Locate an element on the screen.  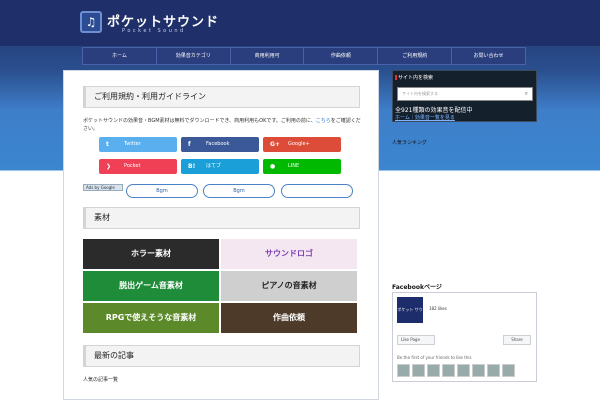
horror-tile: ホラー素材 is located at coordinates (151, 254).